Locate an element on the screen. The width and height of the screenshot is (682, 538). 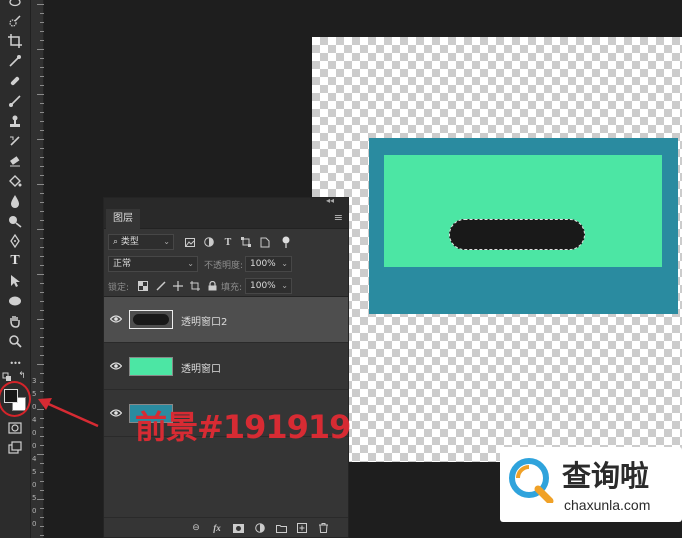
tab-layers: 图层 is located at coordinates (123, 219).